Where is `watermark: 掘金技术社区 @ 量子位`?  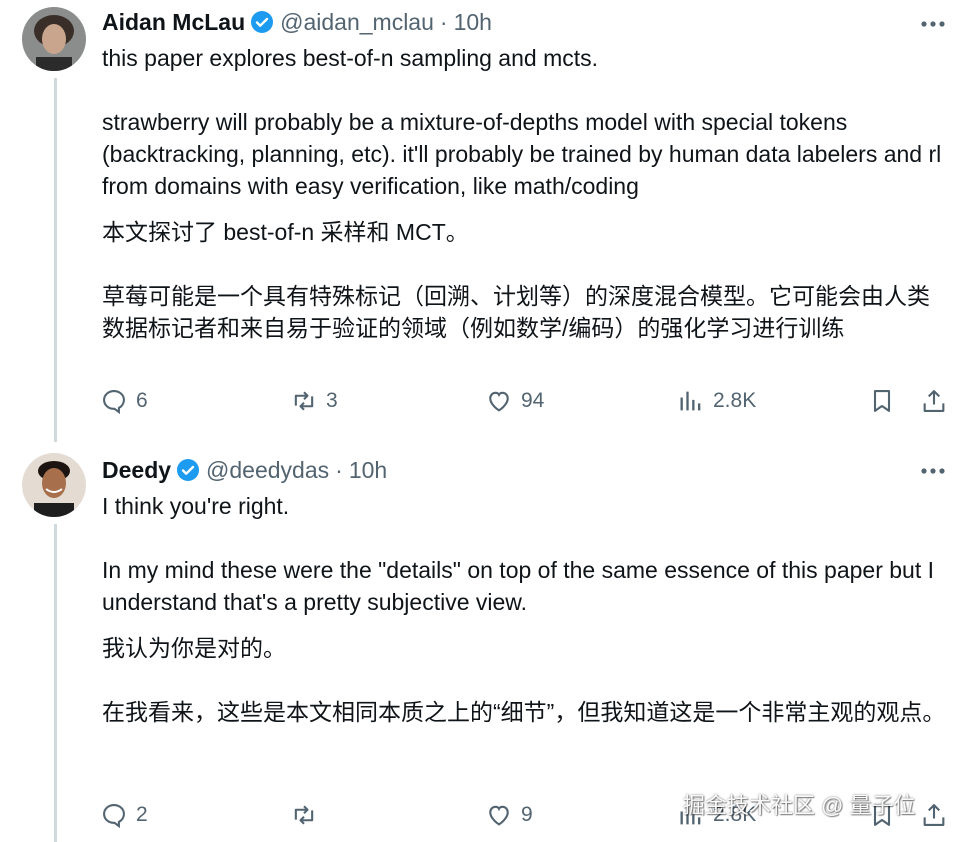
watermark: 掘金技术社区 @ 量子位 is located at coordinates (799, 805).